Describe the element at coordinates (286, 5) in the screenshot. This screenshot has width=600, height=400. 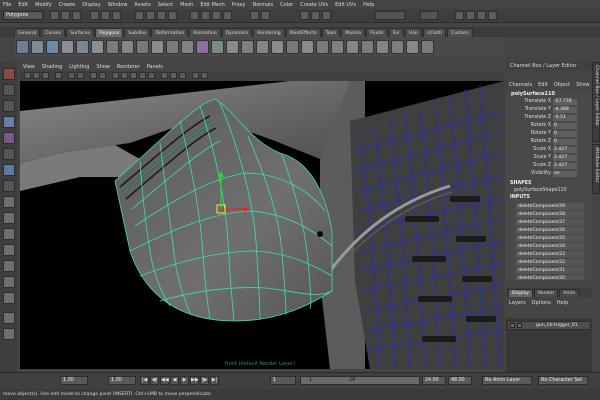
I see `menu-color: Color` at that location.